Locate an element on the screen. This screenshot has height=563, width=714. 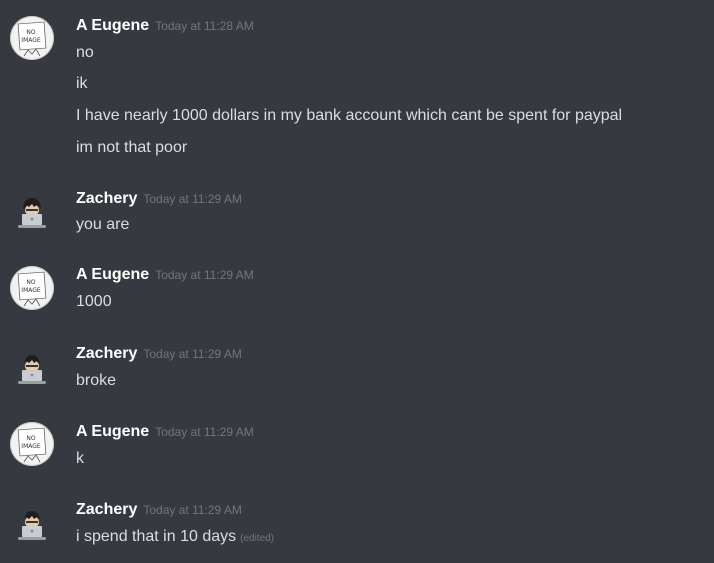
message-line: broke is located at coordinates (96, 380).